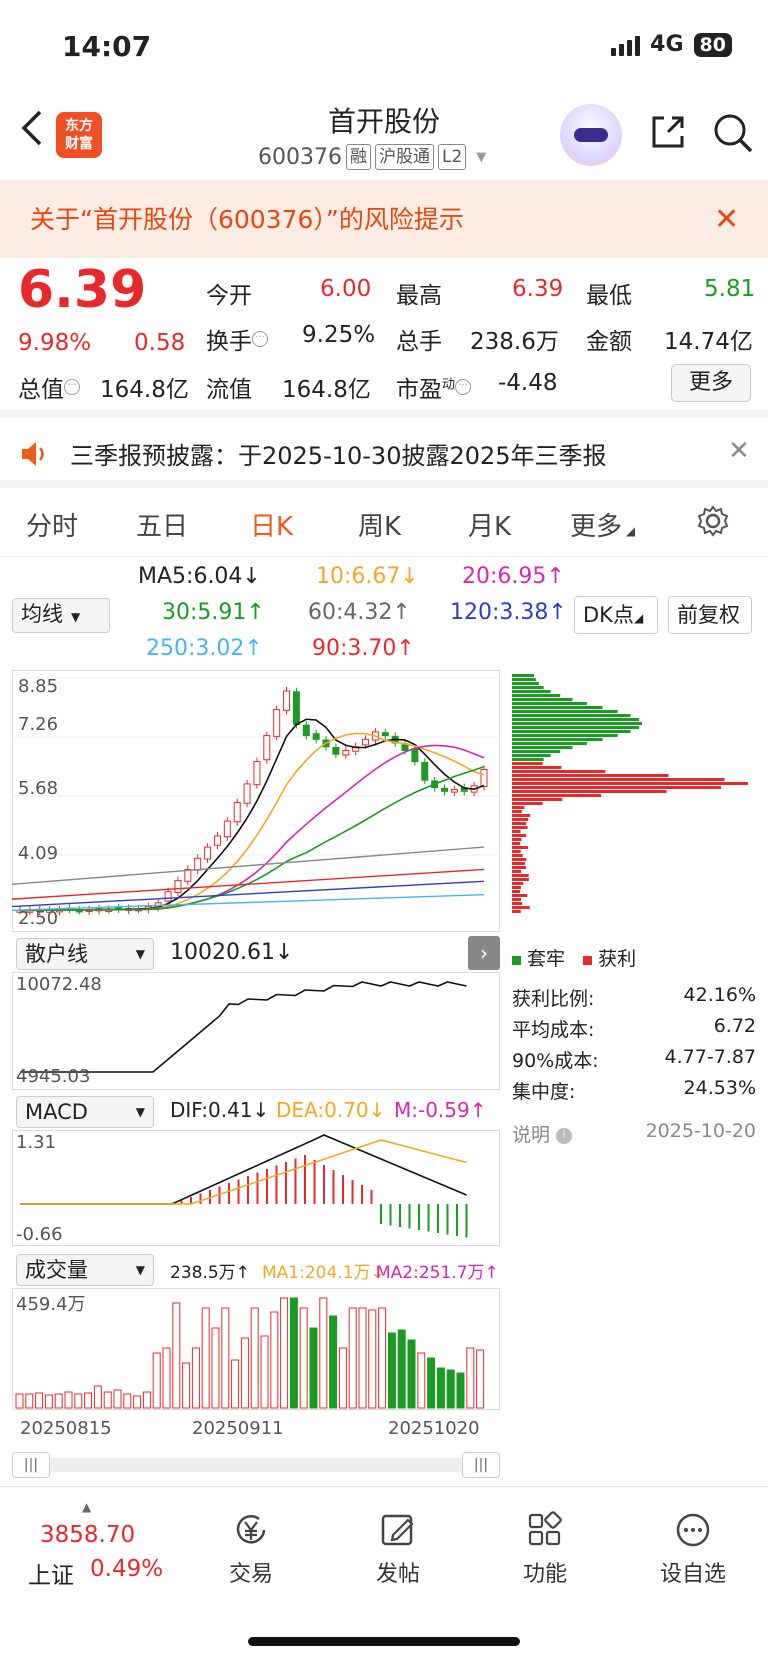 This screenshot has height=1663, width=768. Describe the element at coordinates (513, 576) in the screenshot. I see `ma20-label: 20:6.95↑` at that location.